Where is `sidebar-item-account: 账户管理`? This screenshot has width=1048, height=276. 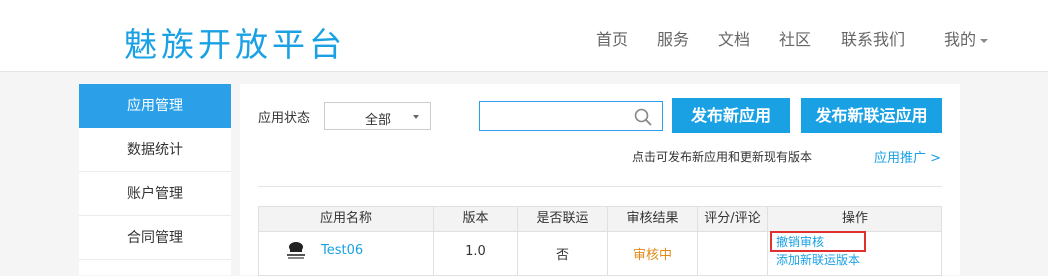
sidebar-item-account: 账户管理 is located at coordinates (155, 194).